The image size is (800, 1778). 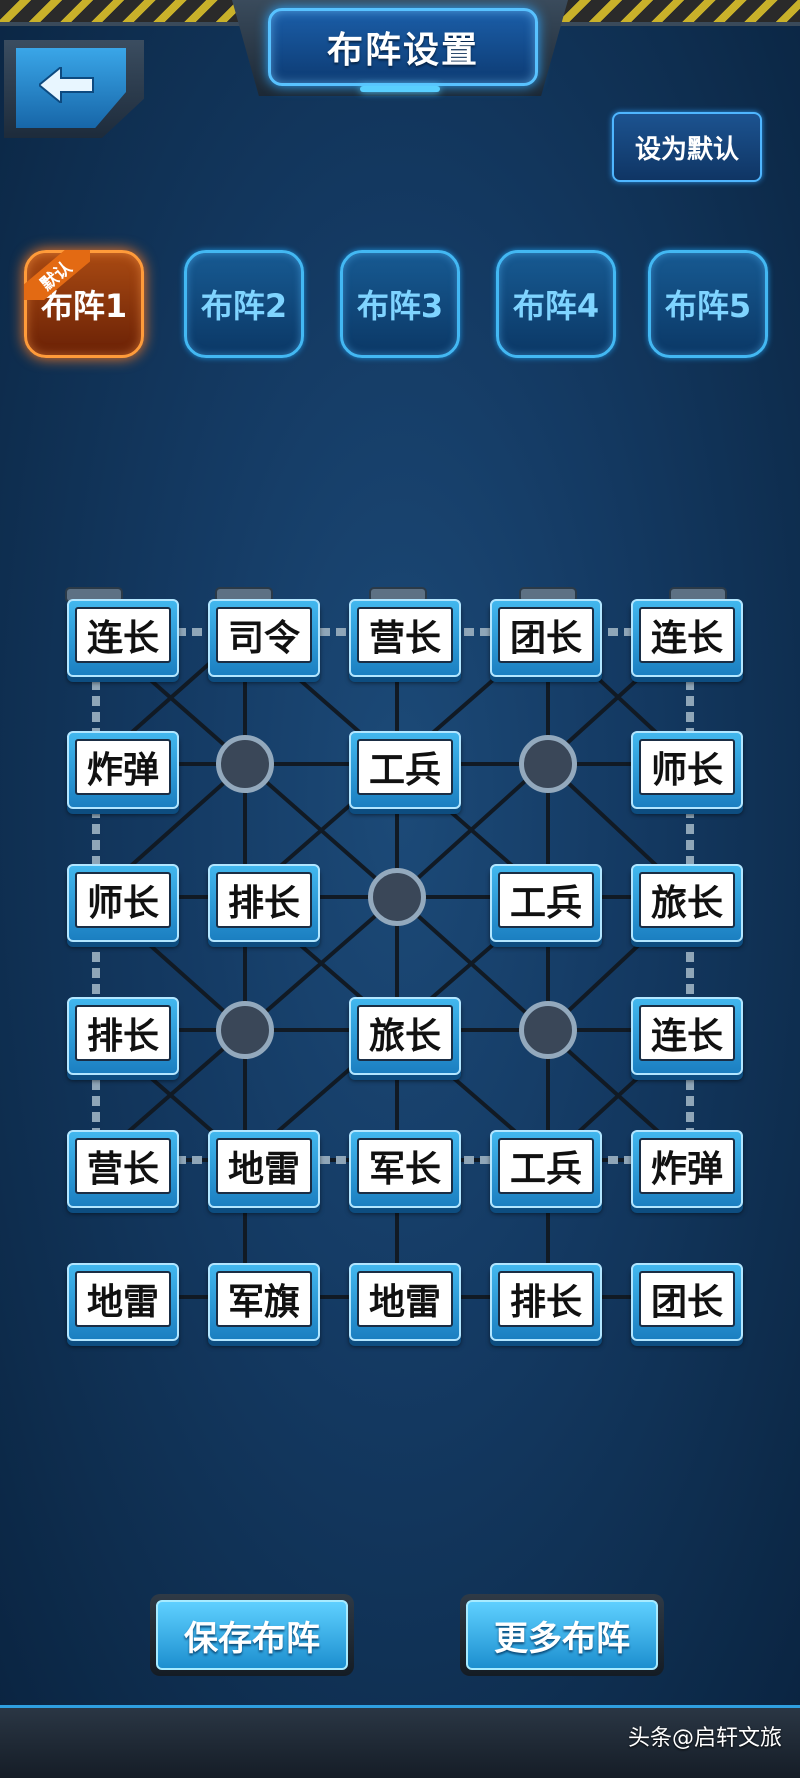 What do you see at coordinates (704, 1738) in the screenshot?
I see `watermark: 头条@启轩文旅` at bounding box center [704, 1738].